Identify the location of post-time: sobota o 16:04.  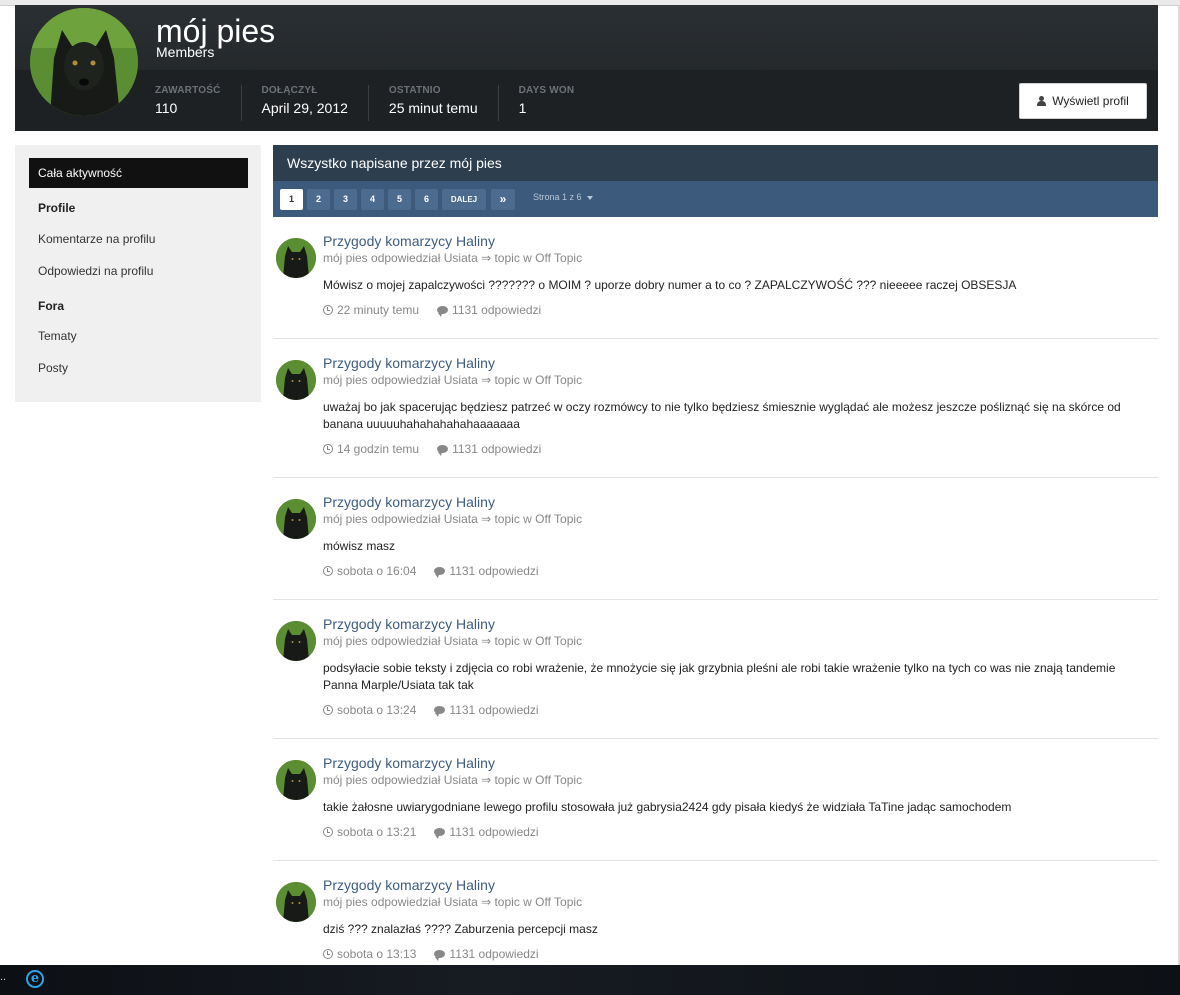
(376, 571).